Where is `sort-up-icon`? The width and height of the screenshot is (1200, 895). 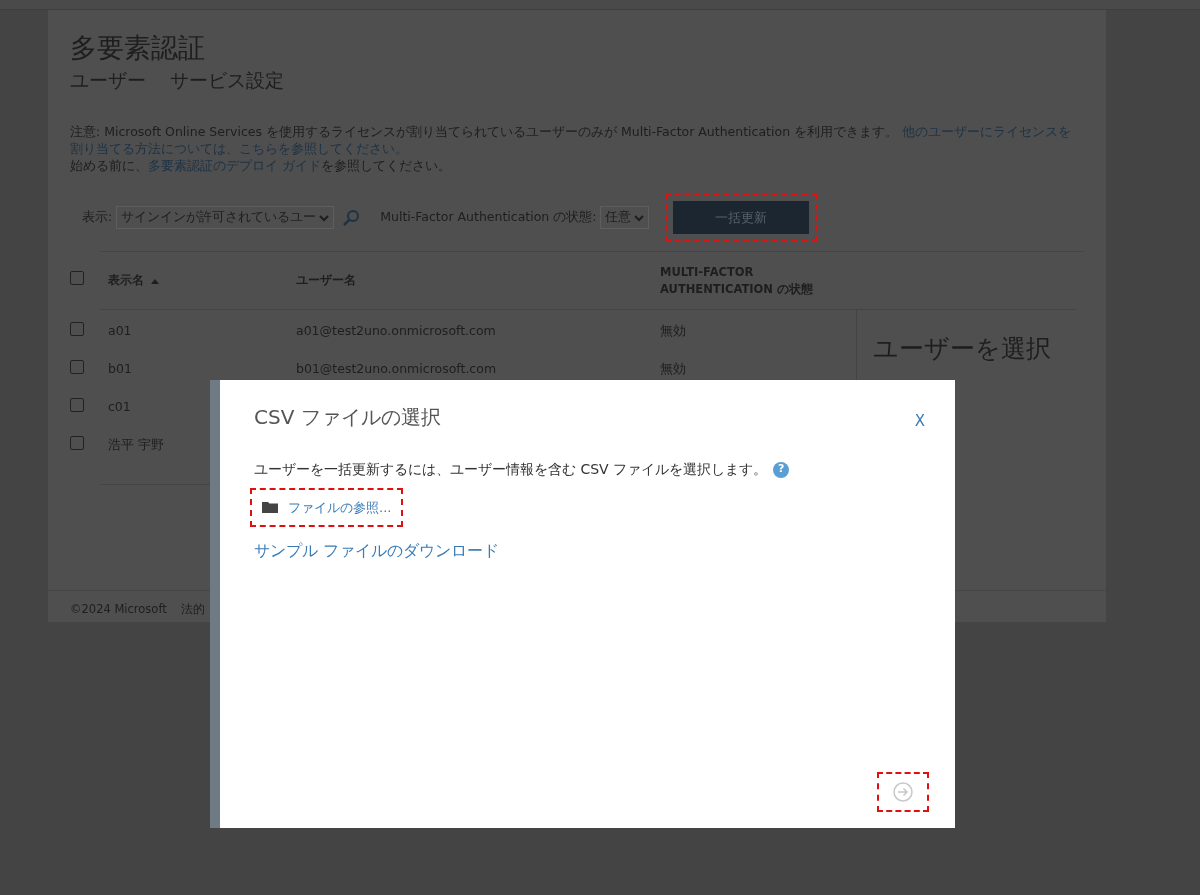
sort-up-icon is located at coordinates (155, 280).